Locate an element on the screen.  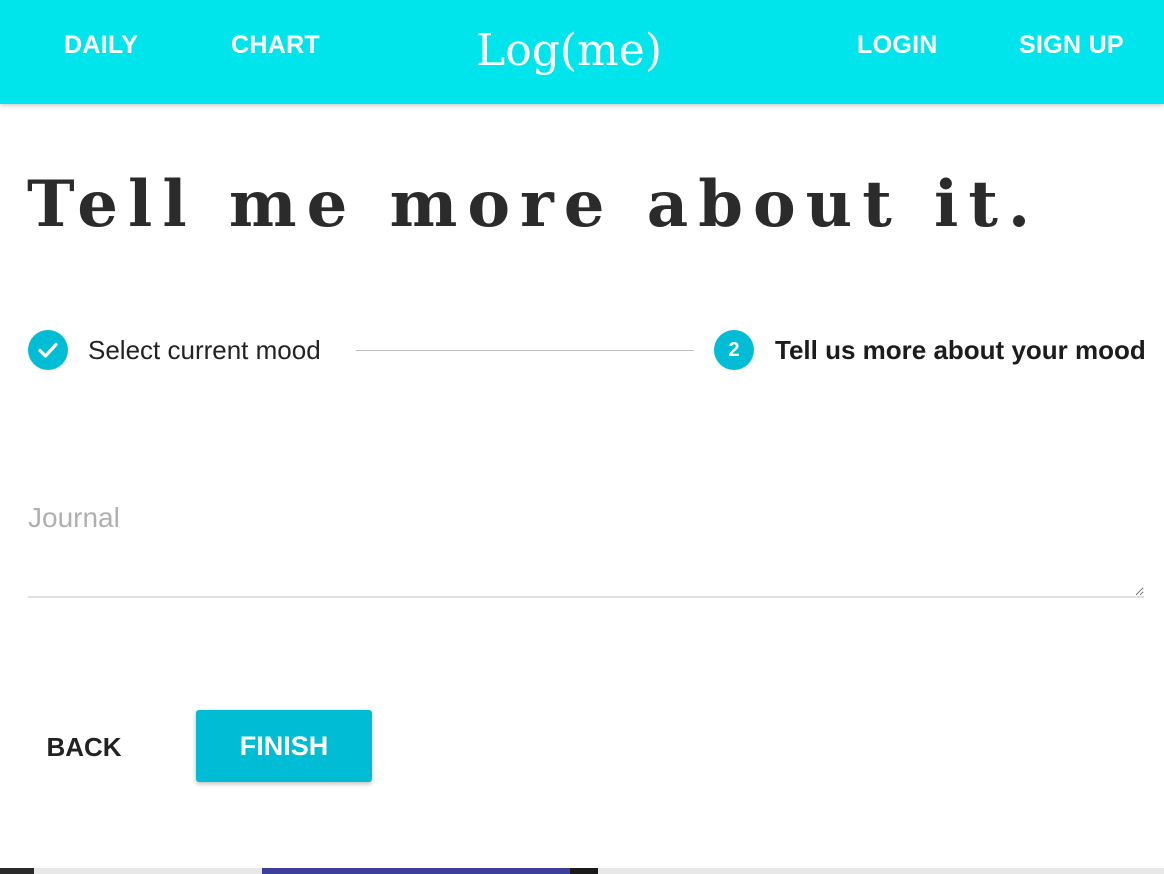
top-navbar: DAILY CHART Log(me) LOGIN SIGN UP is located at coordinates (582, 52).